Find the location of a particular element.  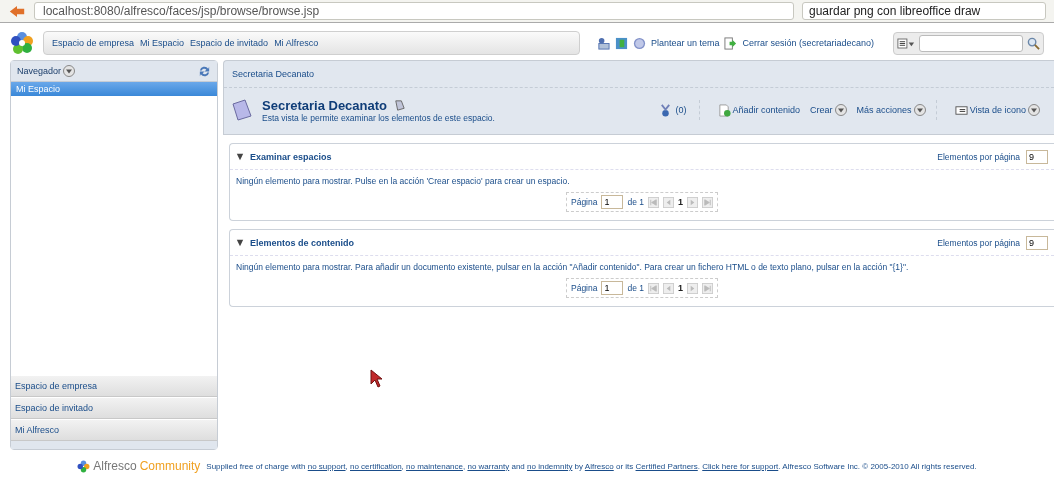

refresh-icon is located at coordinates (204, 71).